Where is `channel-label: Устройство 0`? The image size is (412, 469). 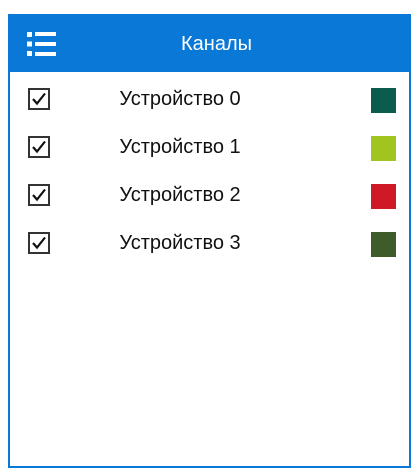
channel-label: Устройство 0 is located at coordinates (180, 99).